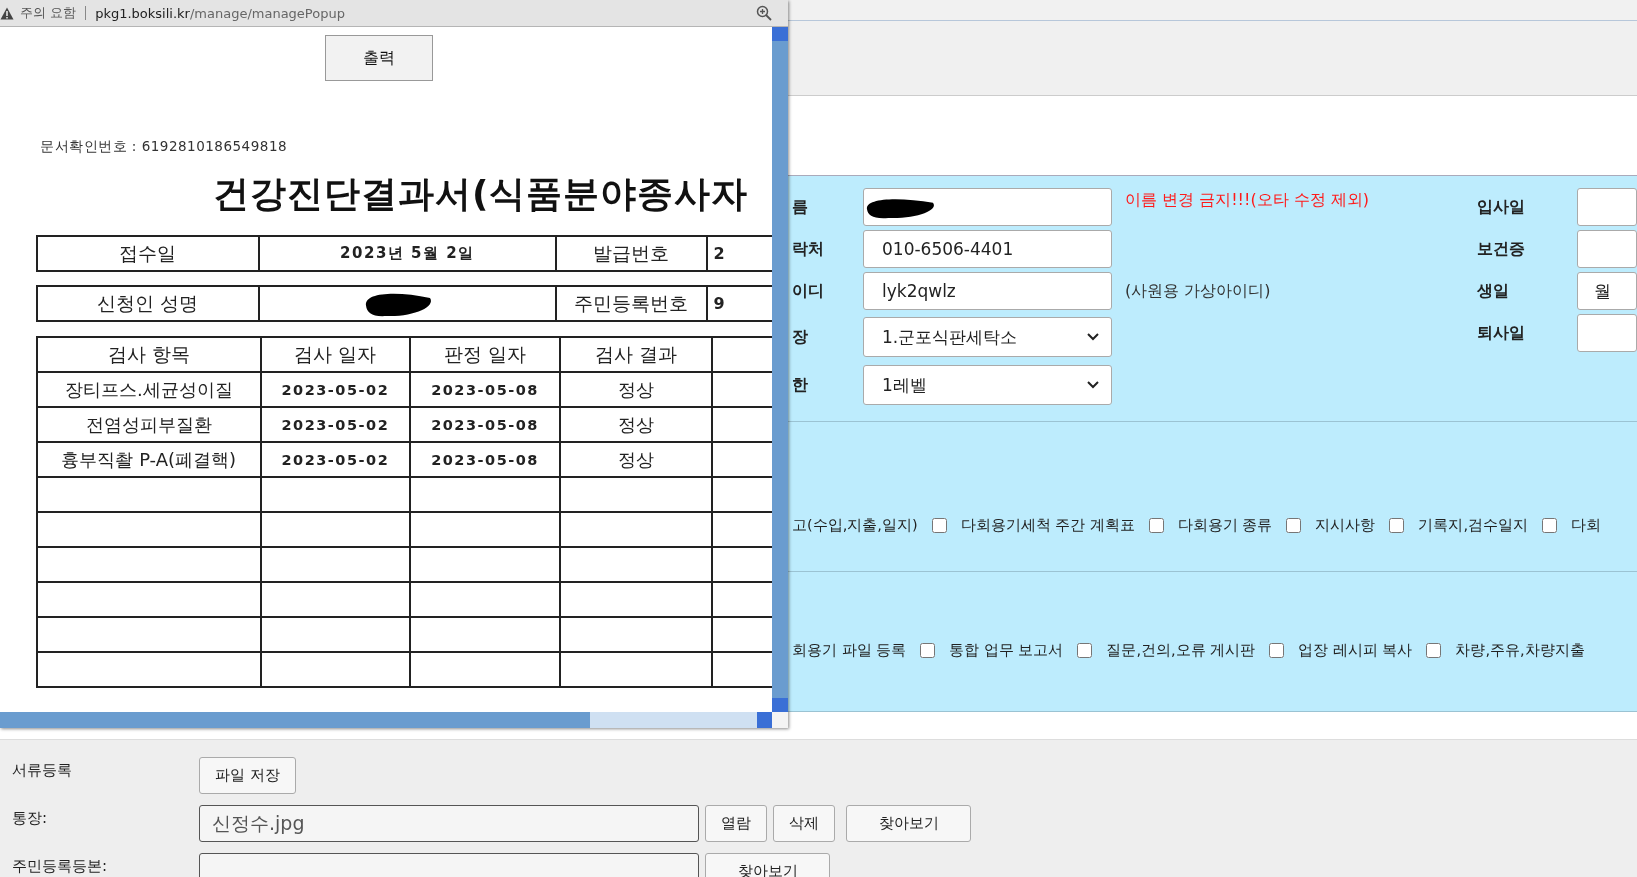 The height and width of the screenshot is (877, 1637). I want to click on security-label: 주의 요함, so click(53, 13).